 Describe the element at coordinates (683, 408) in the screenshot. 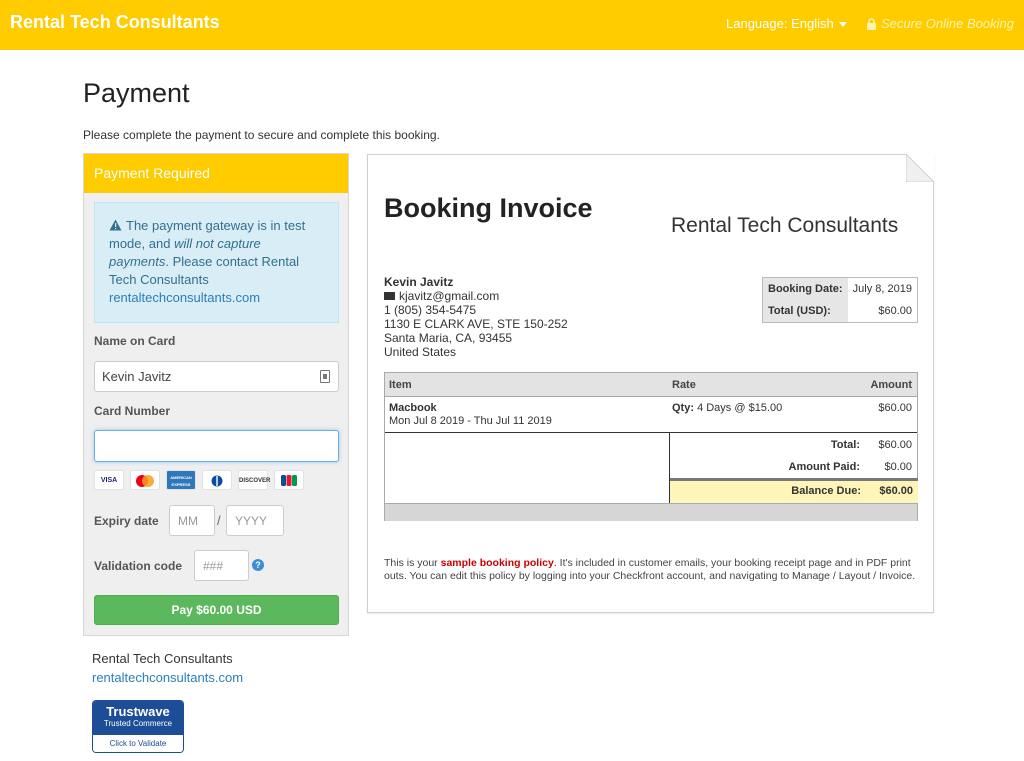

I see `qty-label: Qty:` at that location.